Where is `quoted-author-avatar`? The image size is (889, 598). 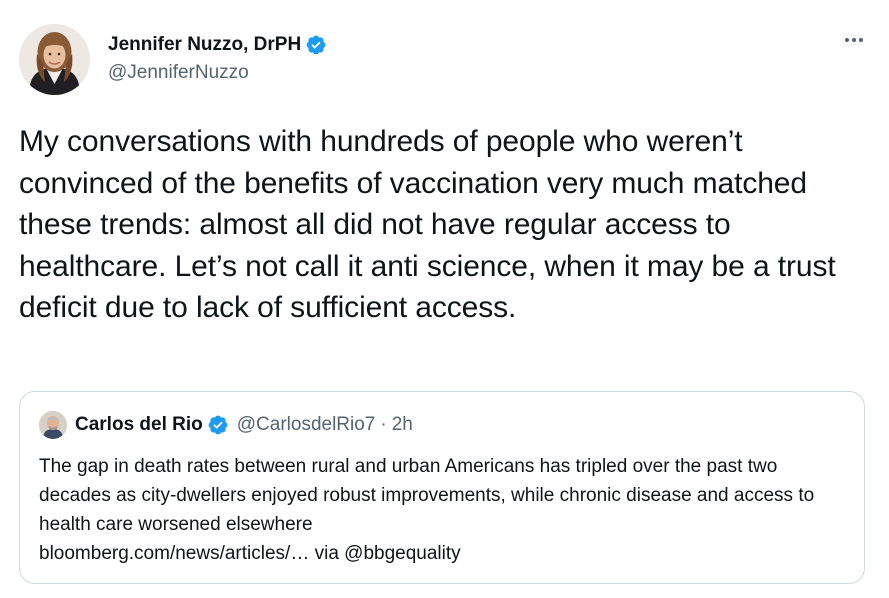
quoted-author-avatar is located at coordinates (53, 425).